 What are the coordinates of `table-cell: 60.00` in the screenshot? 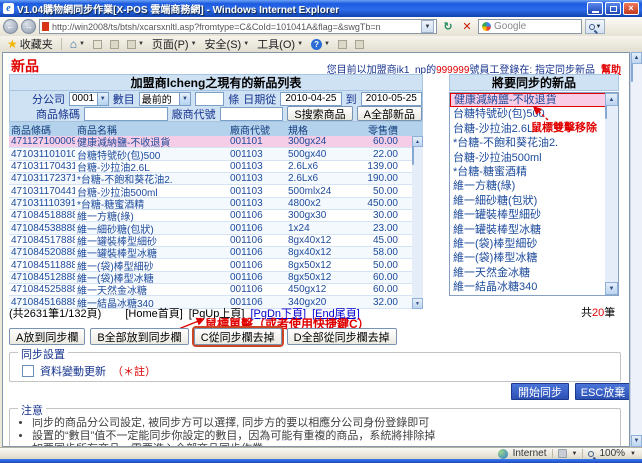 It's located at (385, 290).